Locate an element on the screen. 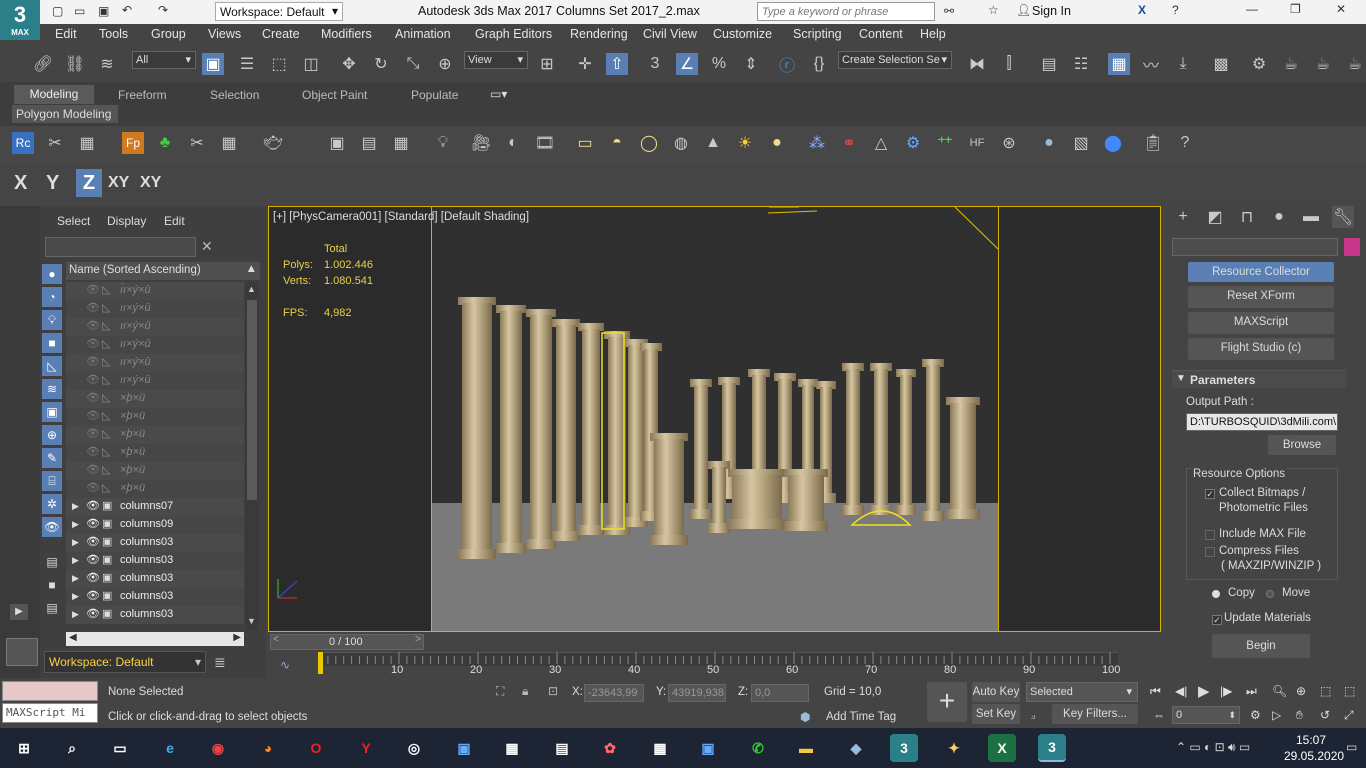  search-input: Type a keyword or phrase is located at coordinates (846, 11).